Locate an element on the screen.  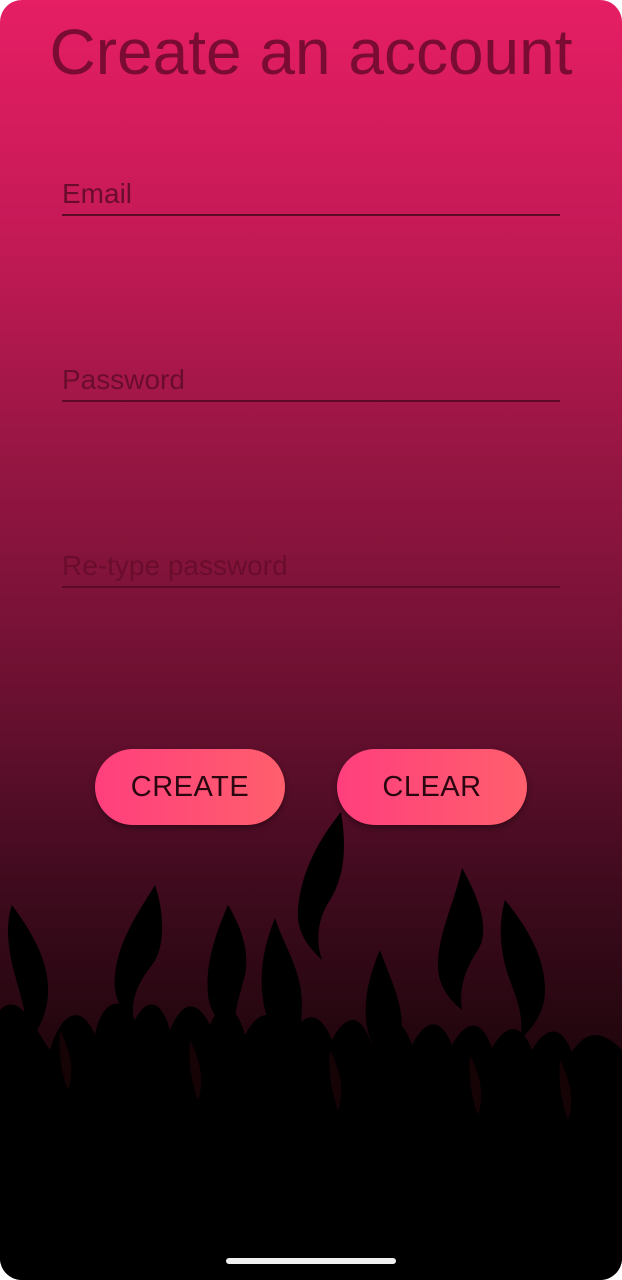
retype-password-field is located at coordinates (311, 563).